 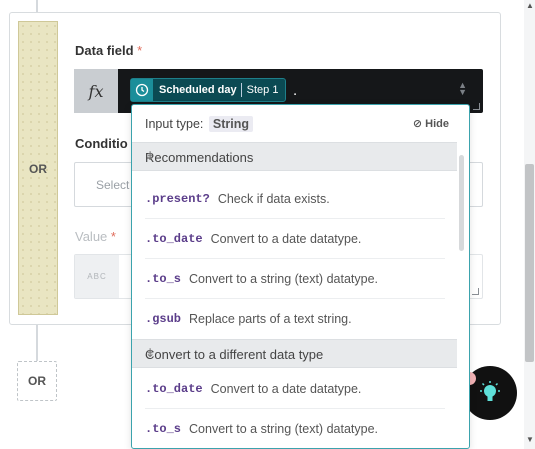 What do you see at coordinates (431, 123) in the screenshot?
I see `hide-button: ⊘ Hide` at bounding box center [431, 123].